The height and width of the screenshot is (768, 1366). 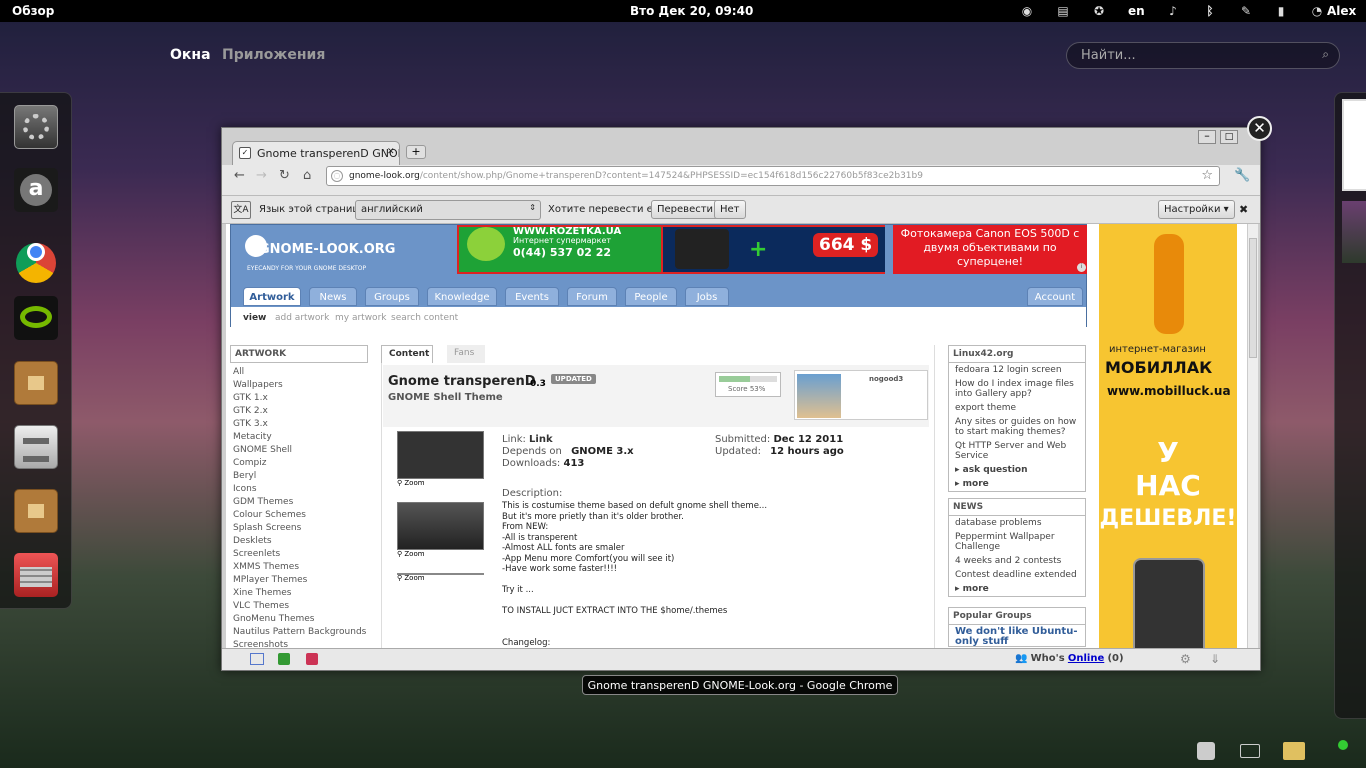 I want to click on tab-knowledge: Knowledge, so click(x=462, y=296).